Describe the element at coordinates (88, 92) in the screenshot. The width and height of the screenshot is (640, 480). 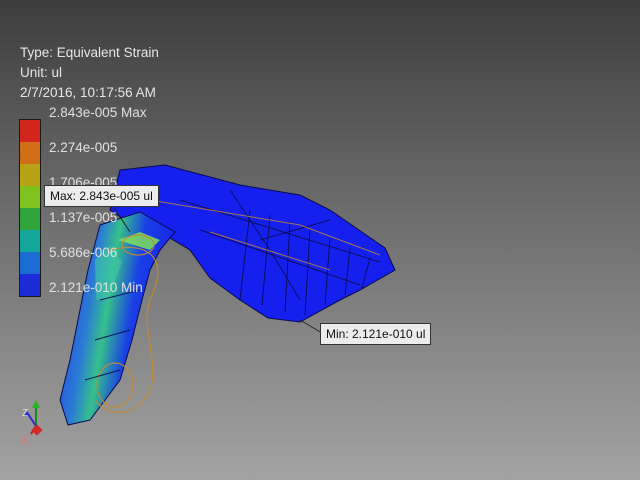
I see `result-timestamp: 2/7/2016, 10:17:56 AM` at that location.